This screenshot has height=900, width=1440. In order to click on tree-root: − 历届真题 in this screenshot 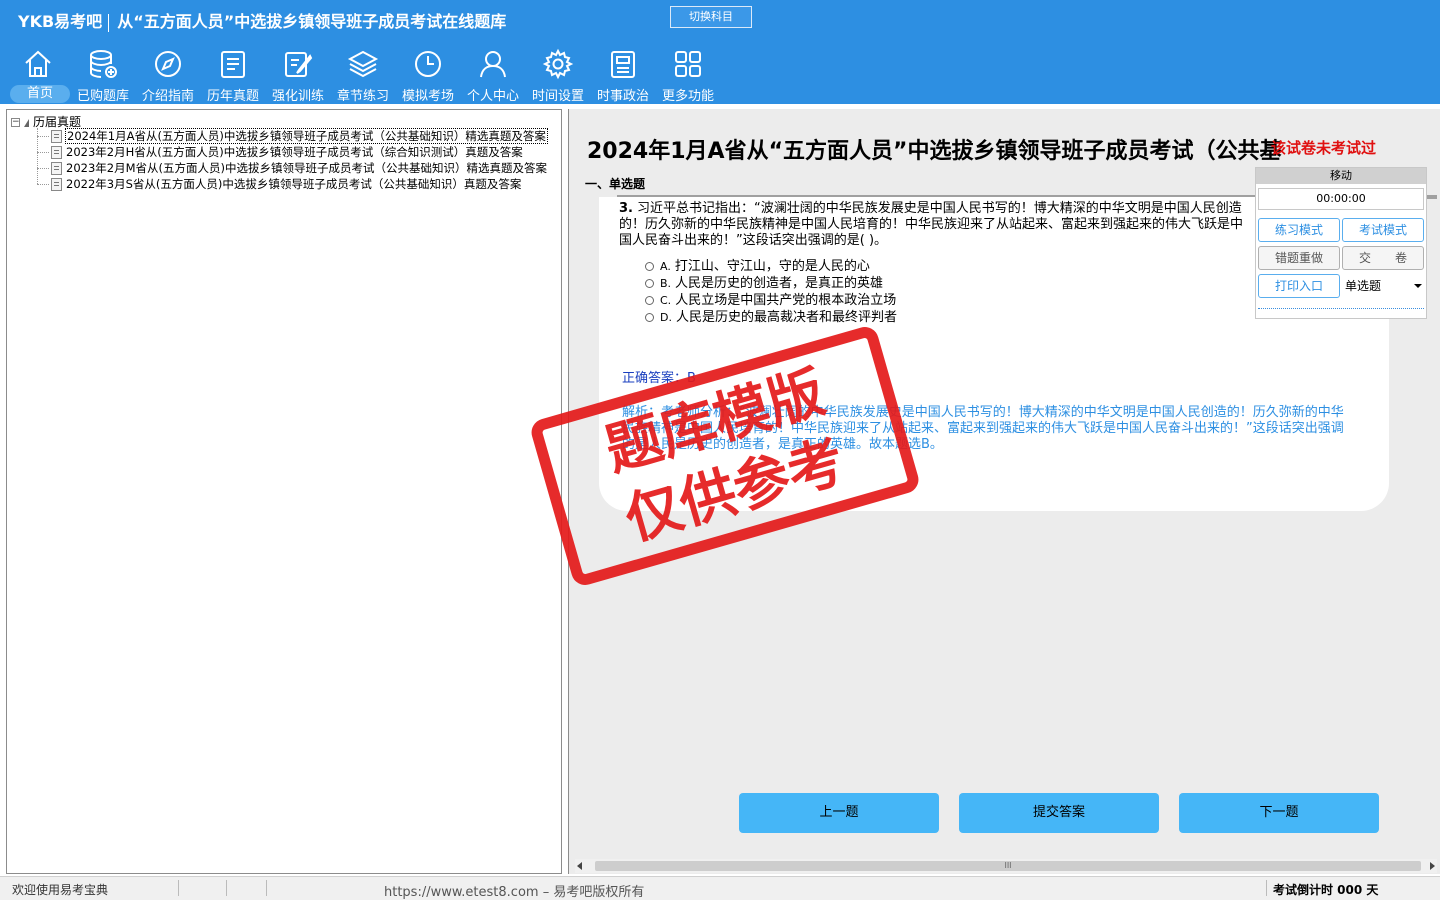, I will do `click(46, 121)`.